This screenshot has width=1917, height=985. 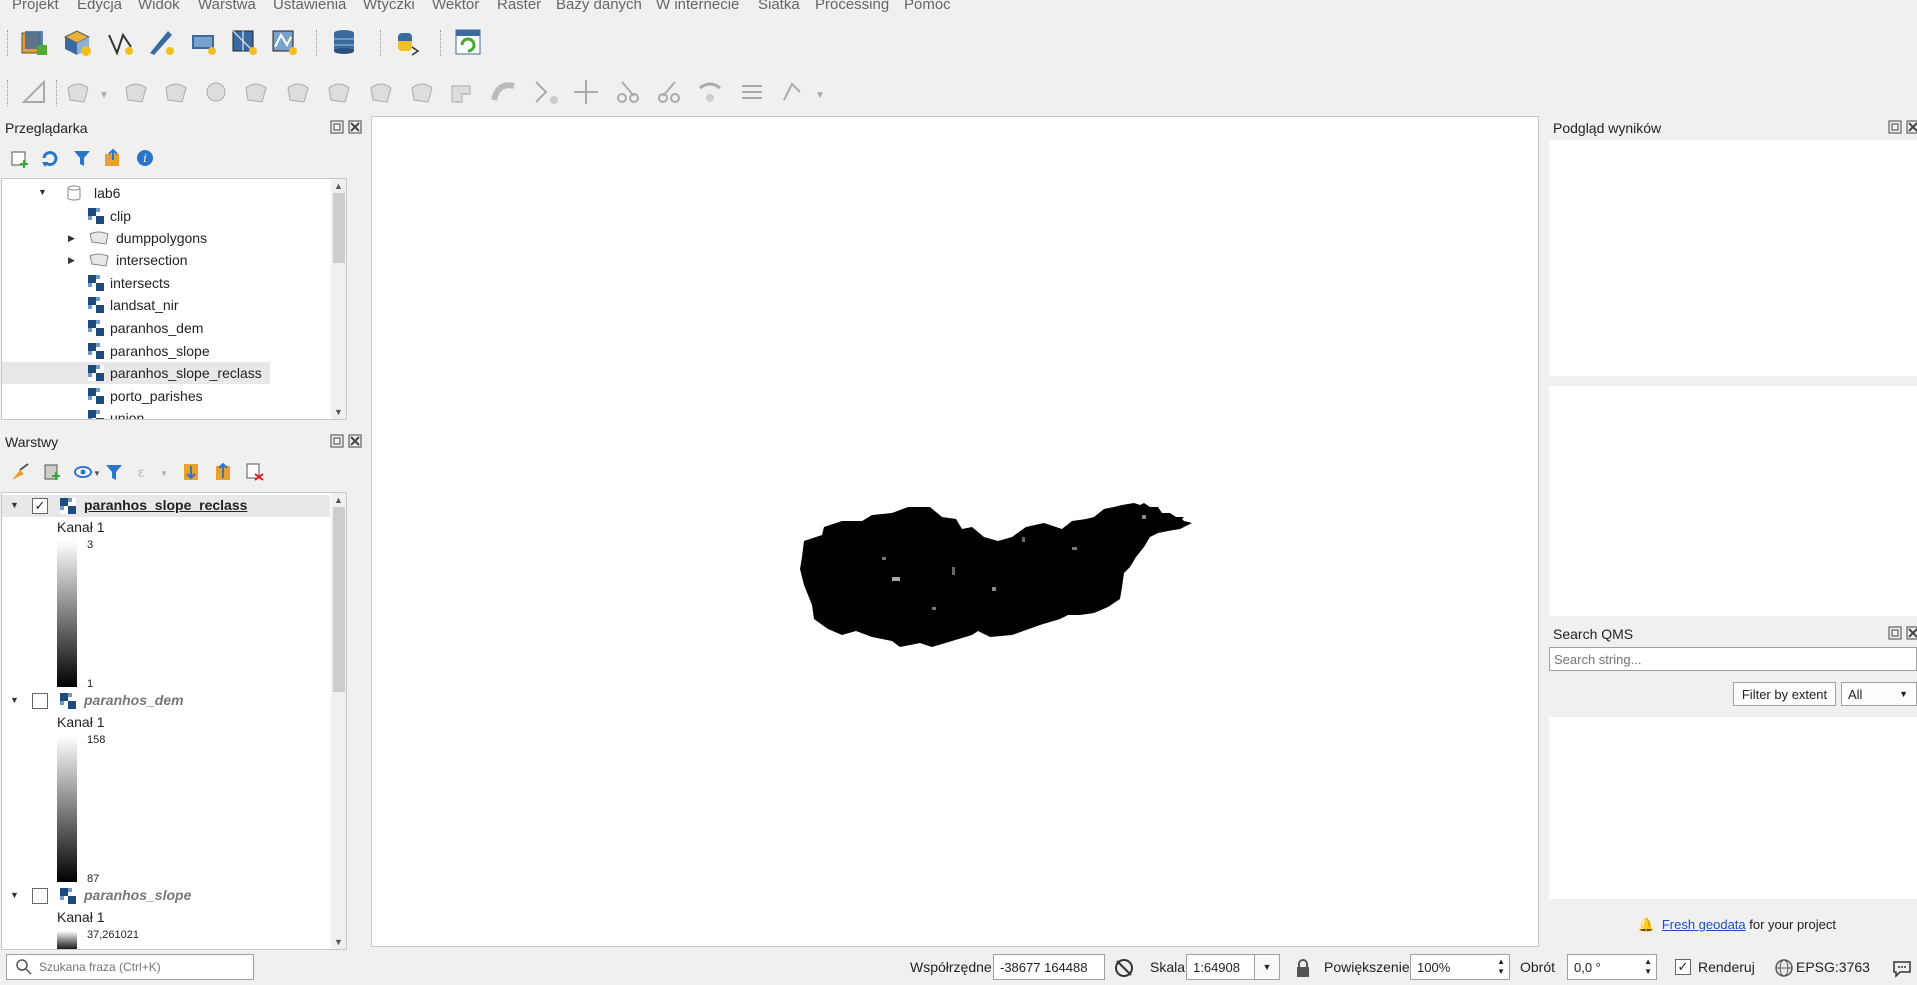 What do you see at coordinates (34, 42) in the screenshot?
I see `open-data-source-manager-icon` at bounding box center [34, 42].